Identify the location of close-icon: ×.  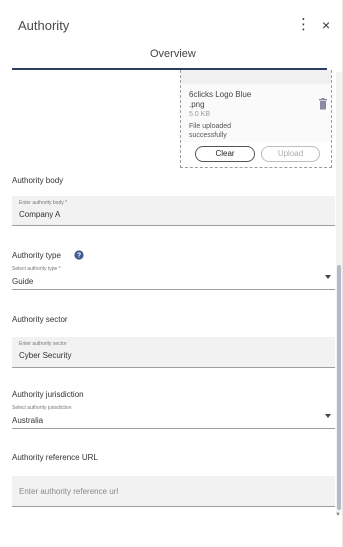
(329, 25).